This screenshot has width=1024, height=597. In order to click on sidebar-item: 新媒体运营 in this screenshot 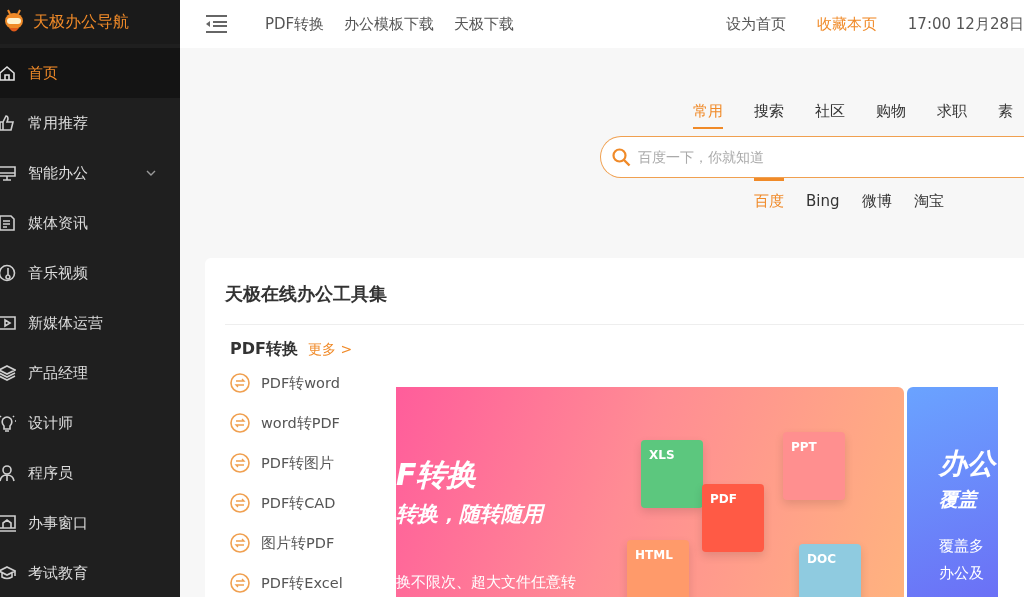, I will do `click(90, 323)`.